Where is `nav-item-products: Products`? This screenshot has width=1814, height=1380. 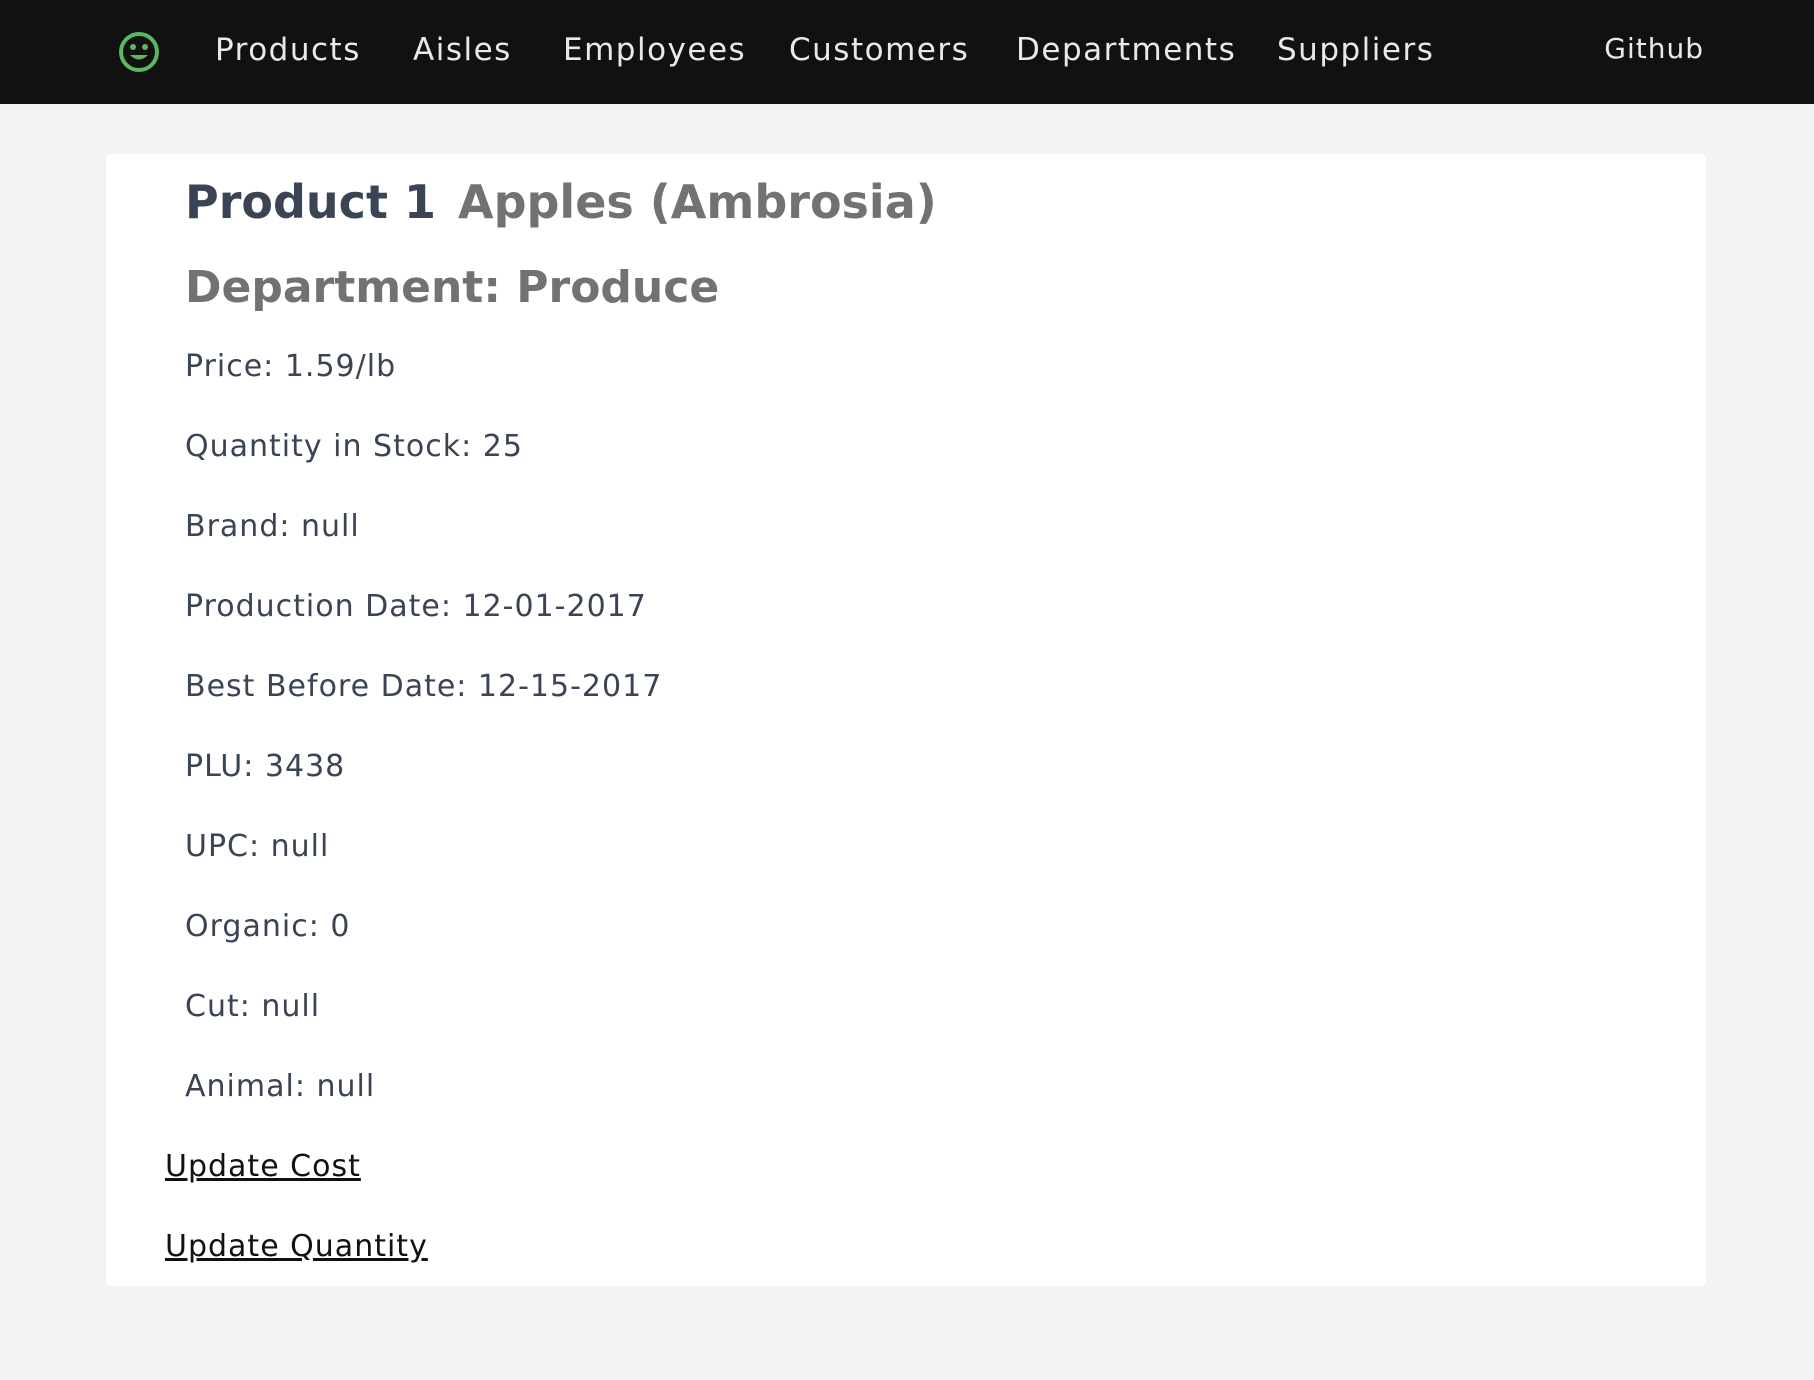
nav-item-products: Products is located at coordinates (288, 50).